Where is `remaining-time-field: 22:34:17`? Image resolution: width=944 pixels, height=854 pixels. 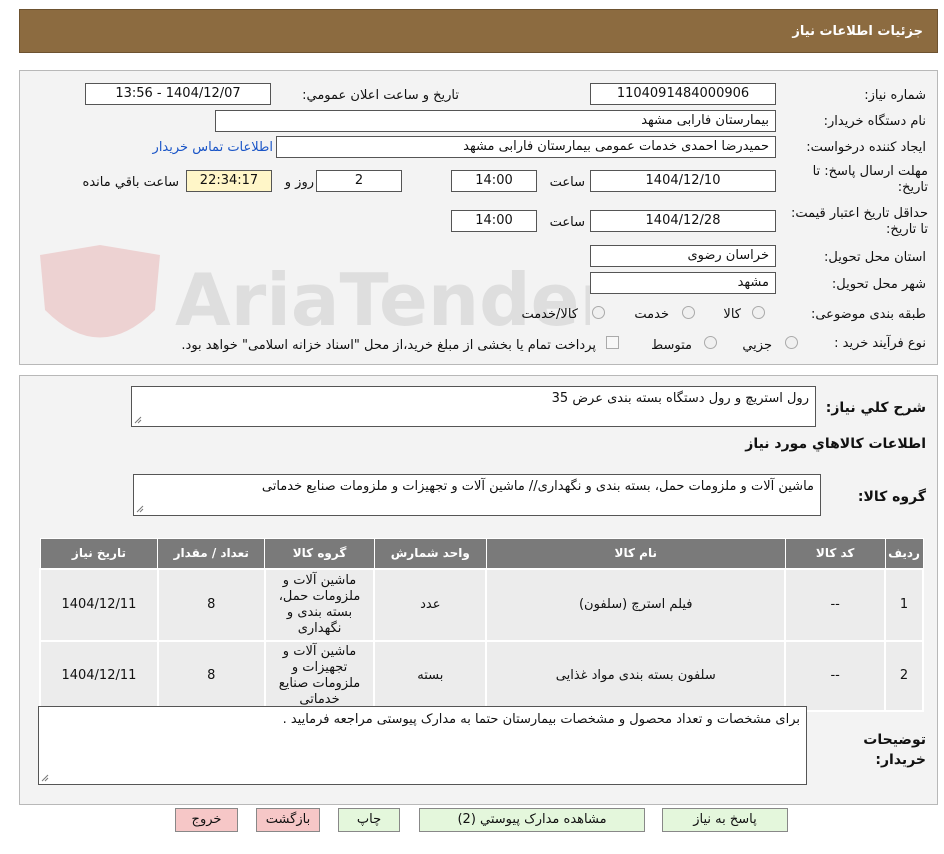
remaining-time-field: 22:34:17 is located at coordinates (229, 181).